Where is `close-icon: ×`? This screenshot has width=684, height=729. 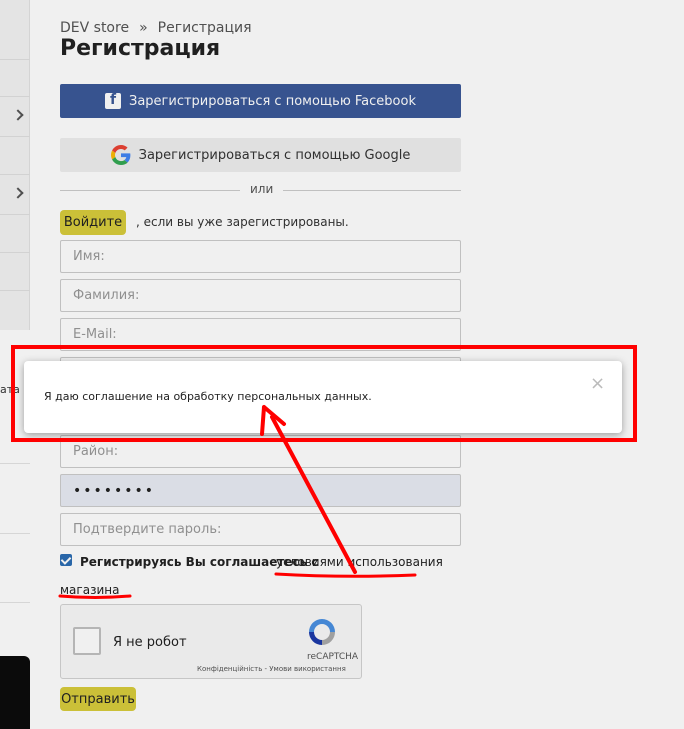
close-icon: × is located at coordinates (597, 384).